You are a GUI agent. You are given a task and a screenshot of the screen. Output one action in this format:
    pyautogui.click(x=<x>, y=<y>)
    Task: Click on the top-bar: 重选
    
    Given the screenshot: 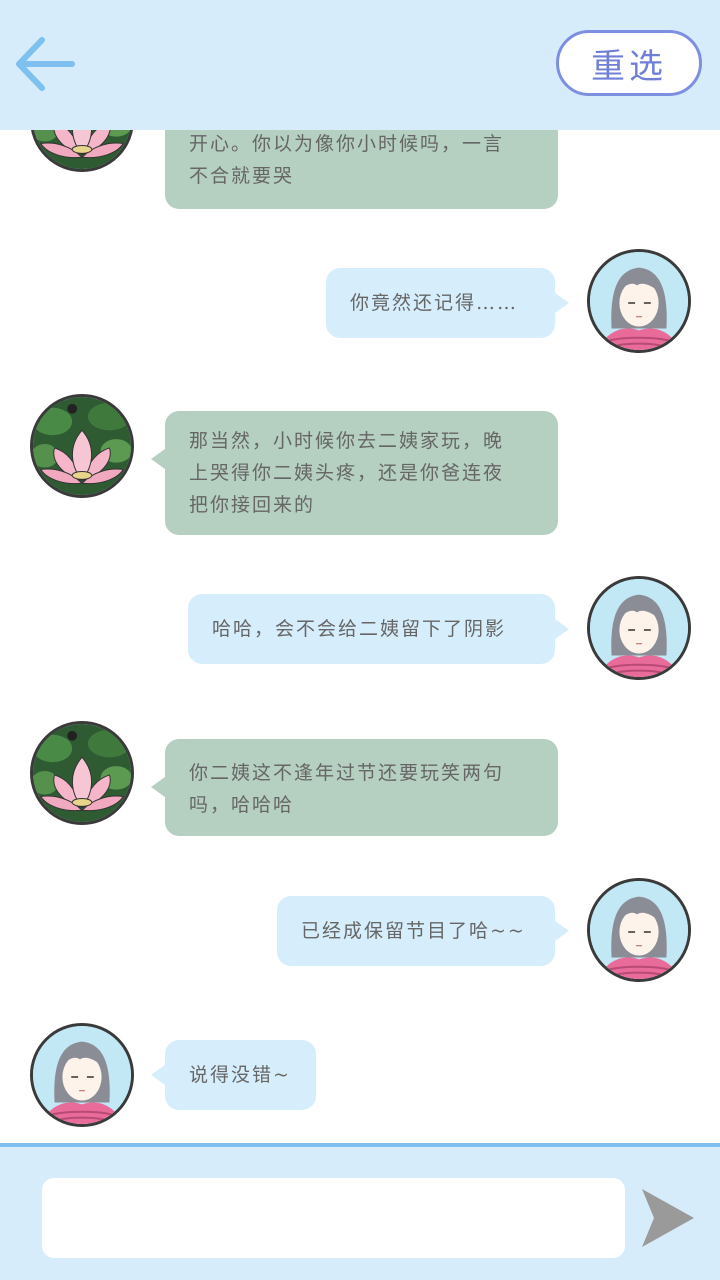 What is the action you would take?
    pyautogui.click(x=360, y=65)
    